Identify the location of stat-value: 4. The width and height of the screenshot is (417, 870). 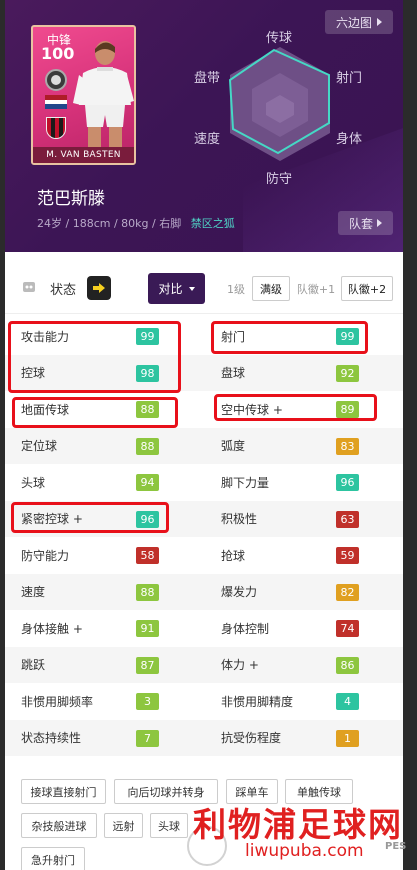
(347, 701).